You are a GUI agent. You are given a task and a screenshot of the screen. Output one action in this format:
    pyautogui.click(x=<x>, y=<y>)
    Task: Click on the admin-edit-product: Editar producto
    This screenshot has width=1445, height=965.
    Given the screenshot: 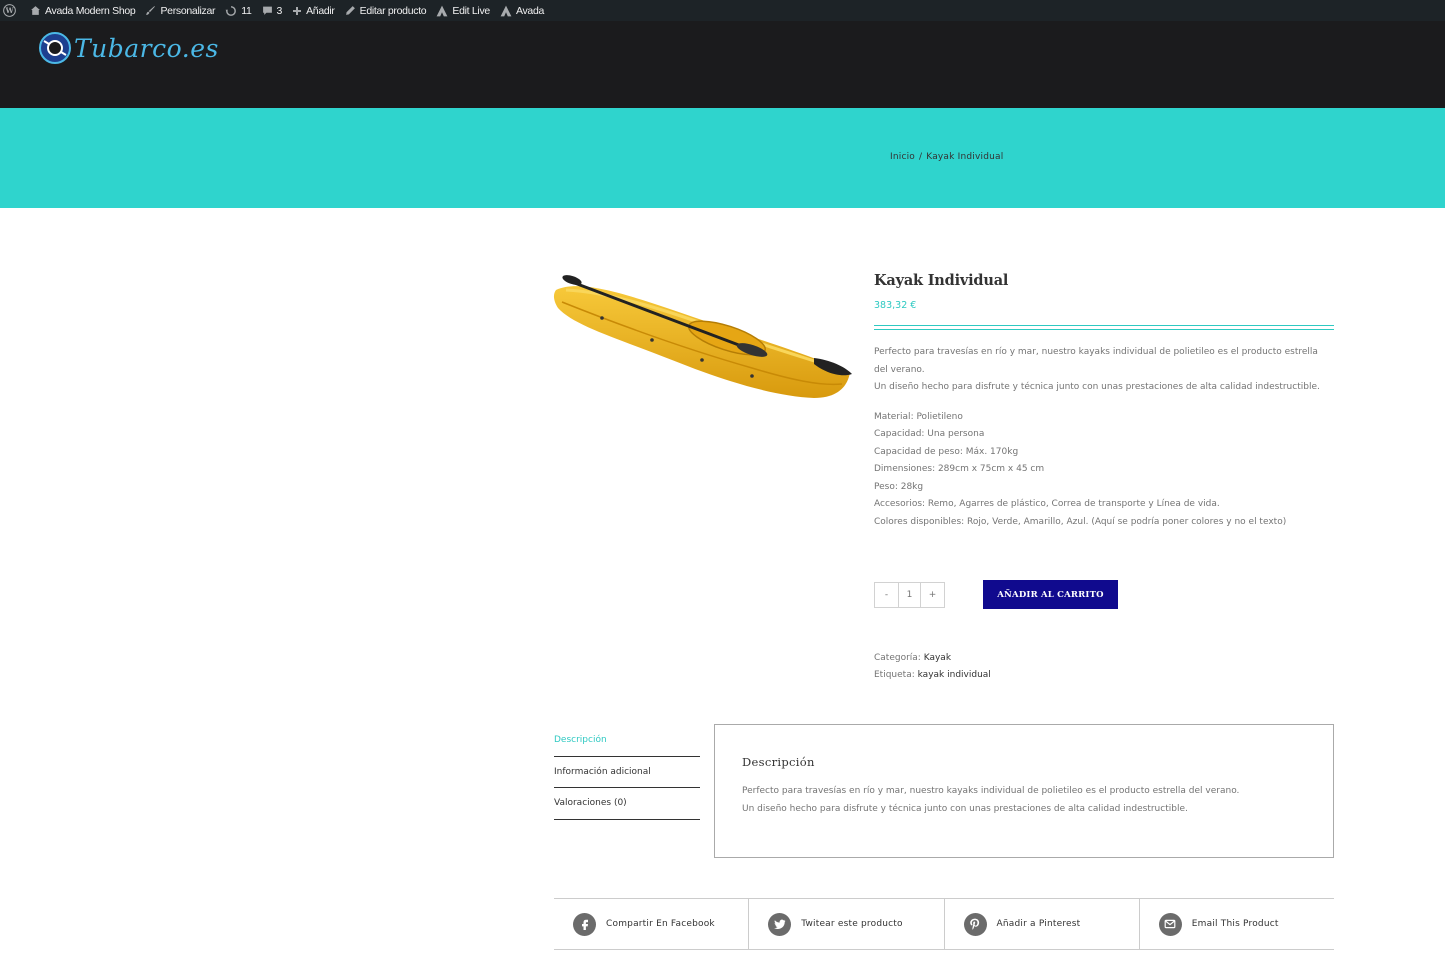 What is the action you would take?
    pyautogui.click(x=386, y=11)
    